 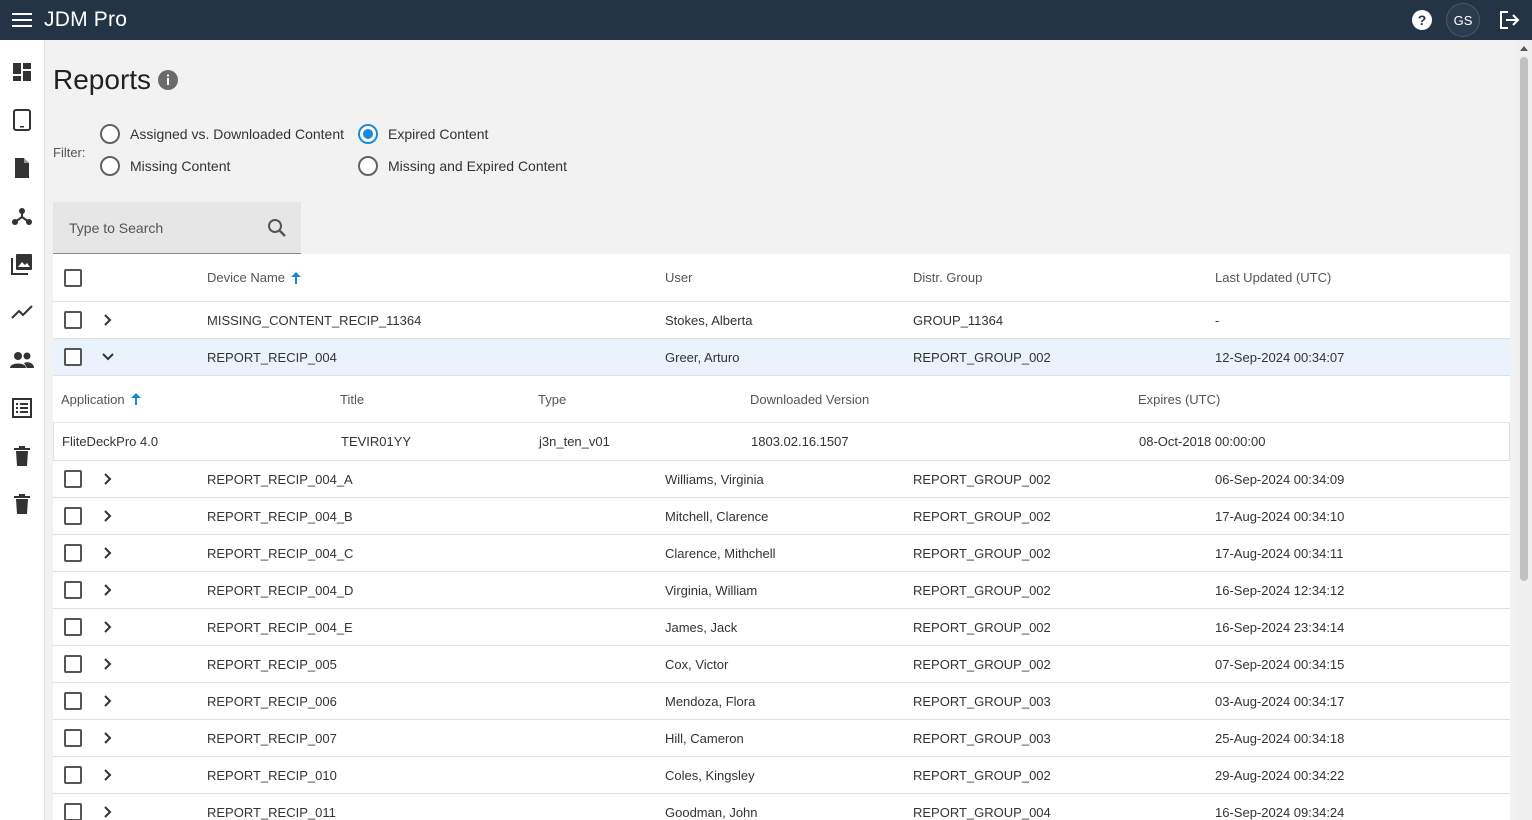 What do you see at coordinates (947, 277) in the screenshot?
I see `column-header-distr-group: Distr. Group` at bounding box center [947, 277].